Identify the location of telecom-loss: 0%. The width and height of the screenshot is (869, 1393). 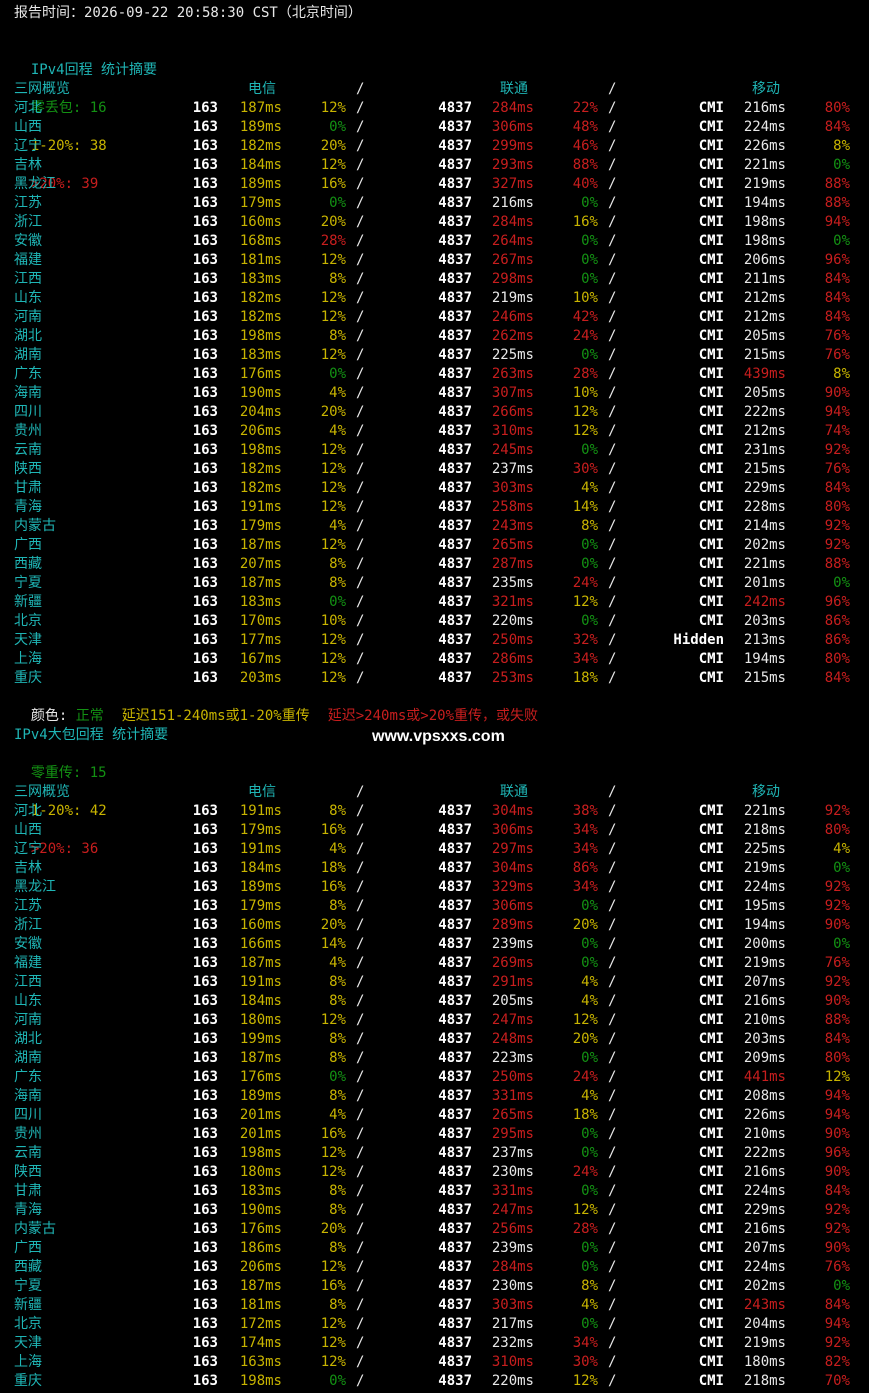
(337, 1381).